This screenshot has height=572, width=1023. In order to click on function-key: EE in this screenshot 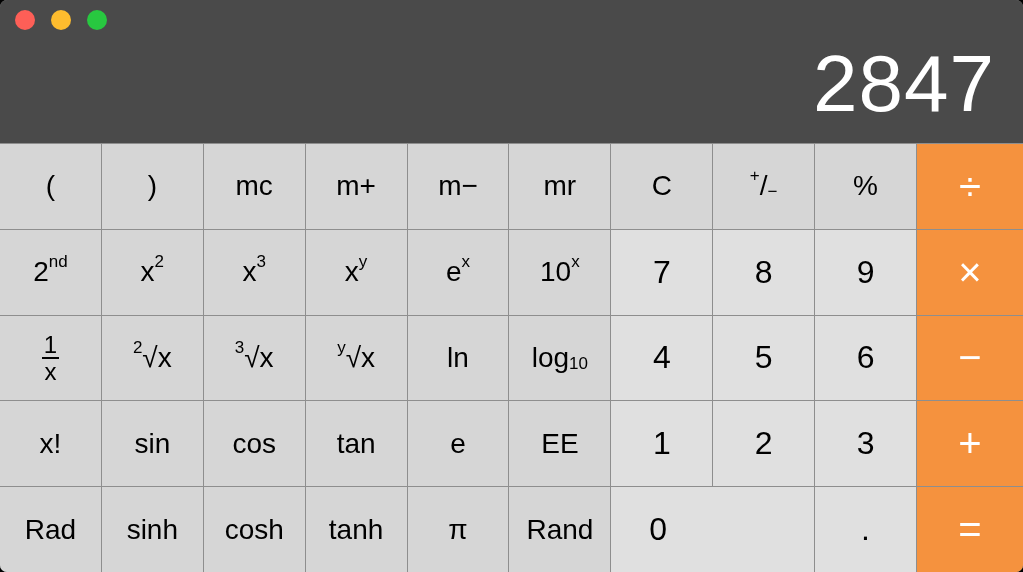, I will do `click(560, 444)`.